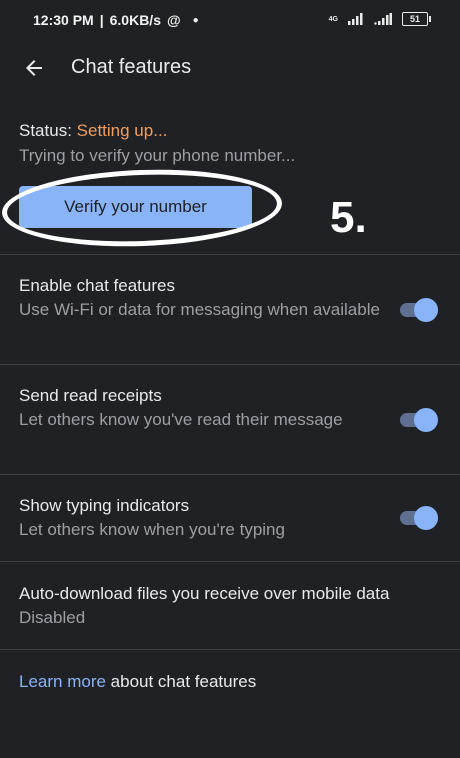 Image resolution: width=460 pixels, height=758 pixels. Describe the element at coordinates (348, 217) in the screenshot. I see `annotation-step-number: 5.` at that location.